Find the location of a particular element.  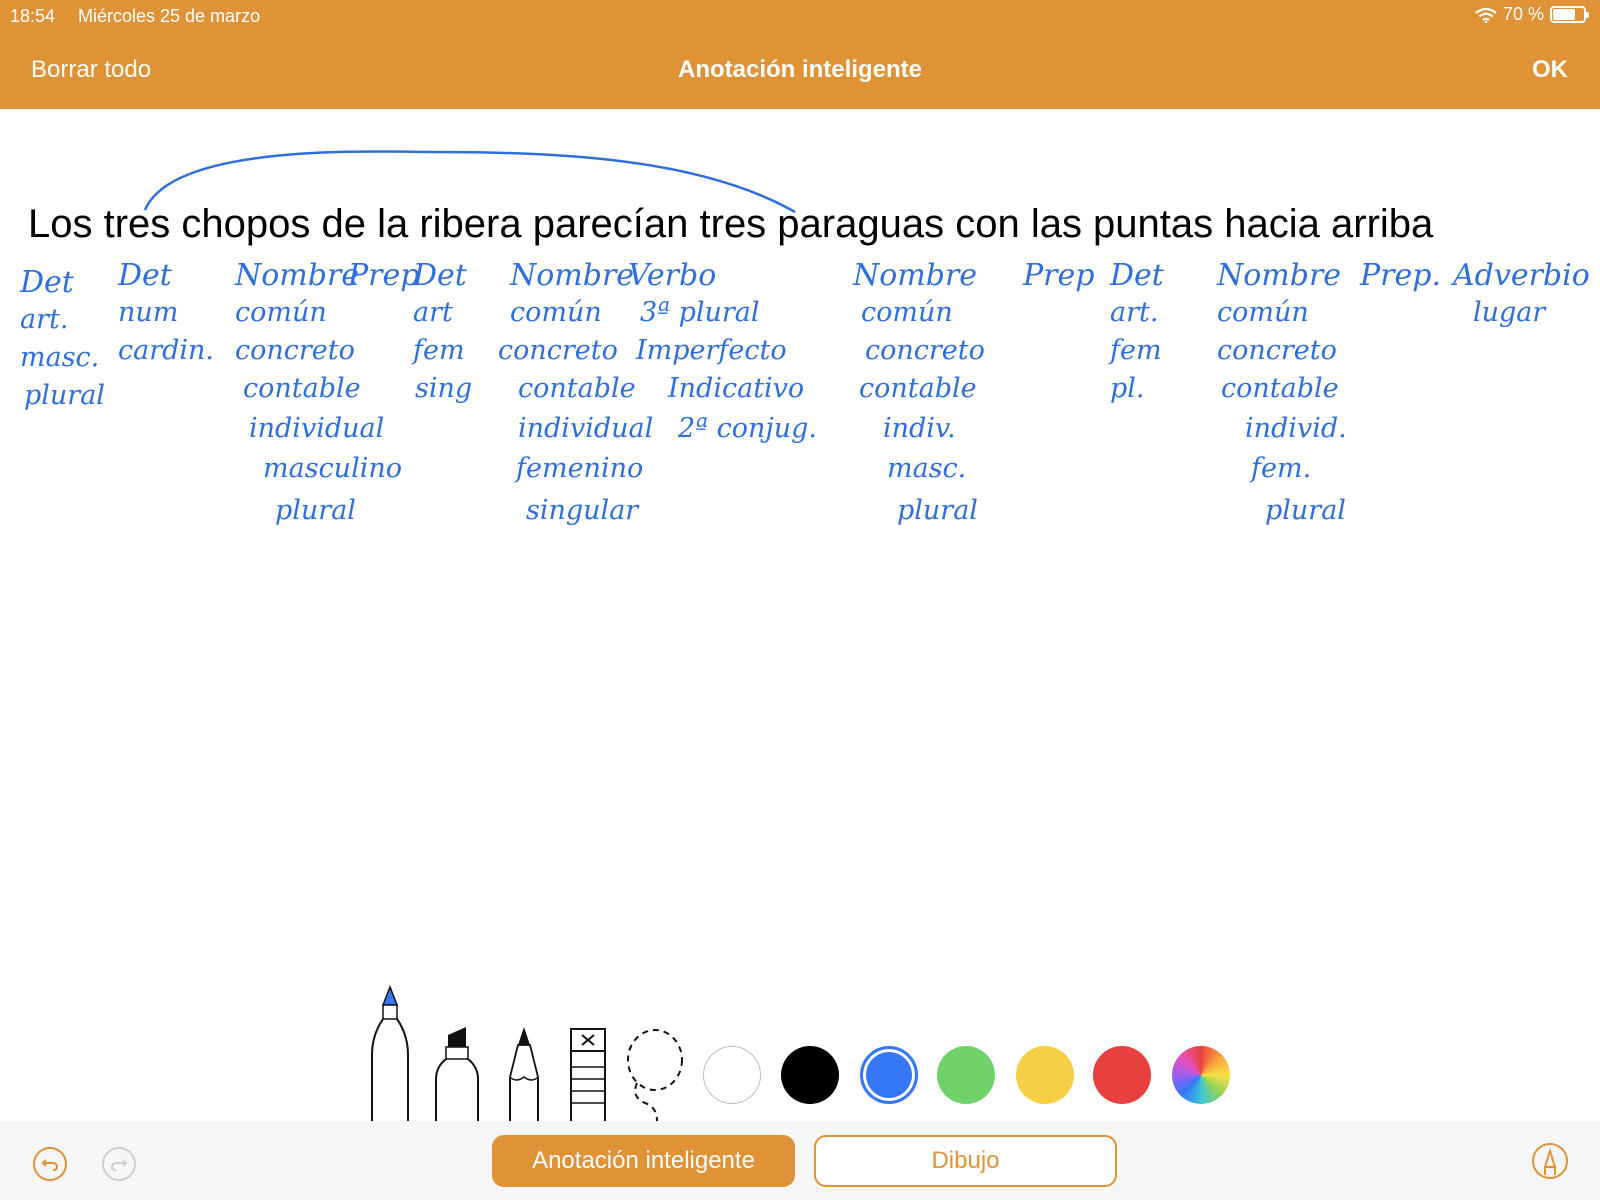

annotation-word: lugar is located at coordinates (1510, 312).